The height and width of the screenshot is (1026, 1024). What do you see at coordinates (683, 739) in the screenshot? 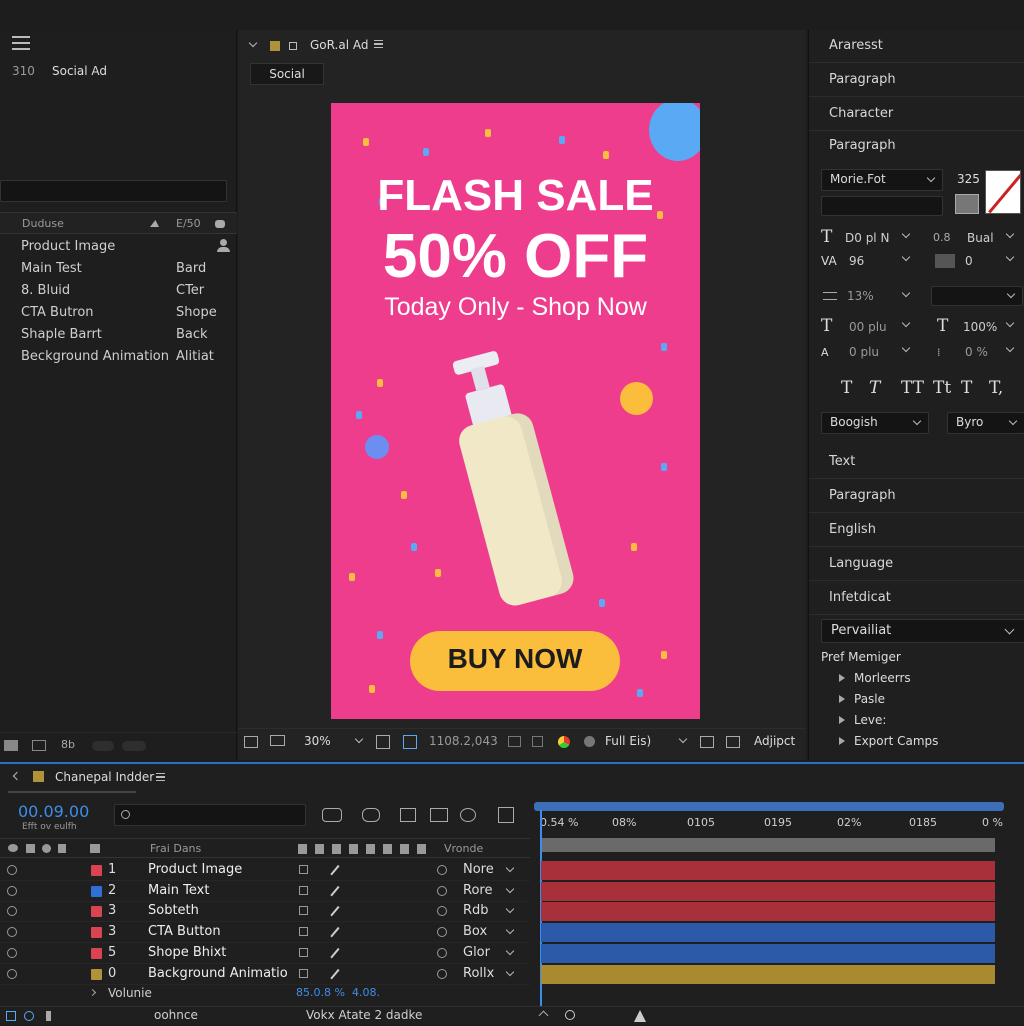
I see `resolution-dropdown-icon` at bounding box center [683, 739].